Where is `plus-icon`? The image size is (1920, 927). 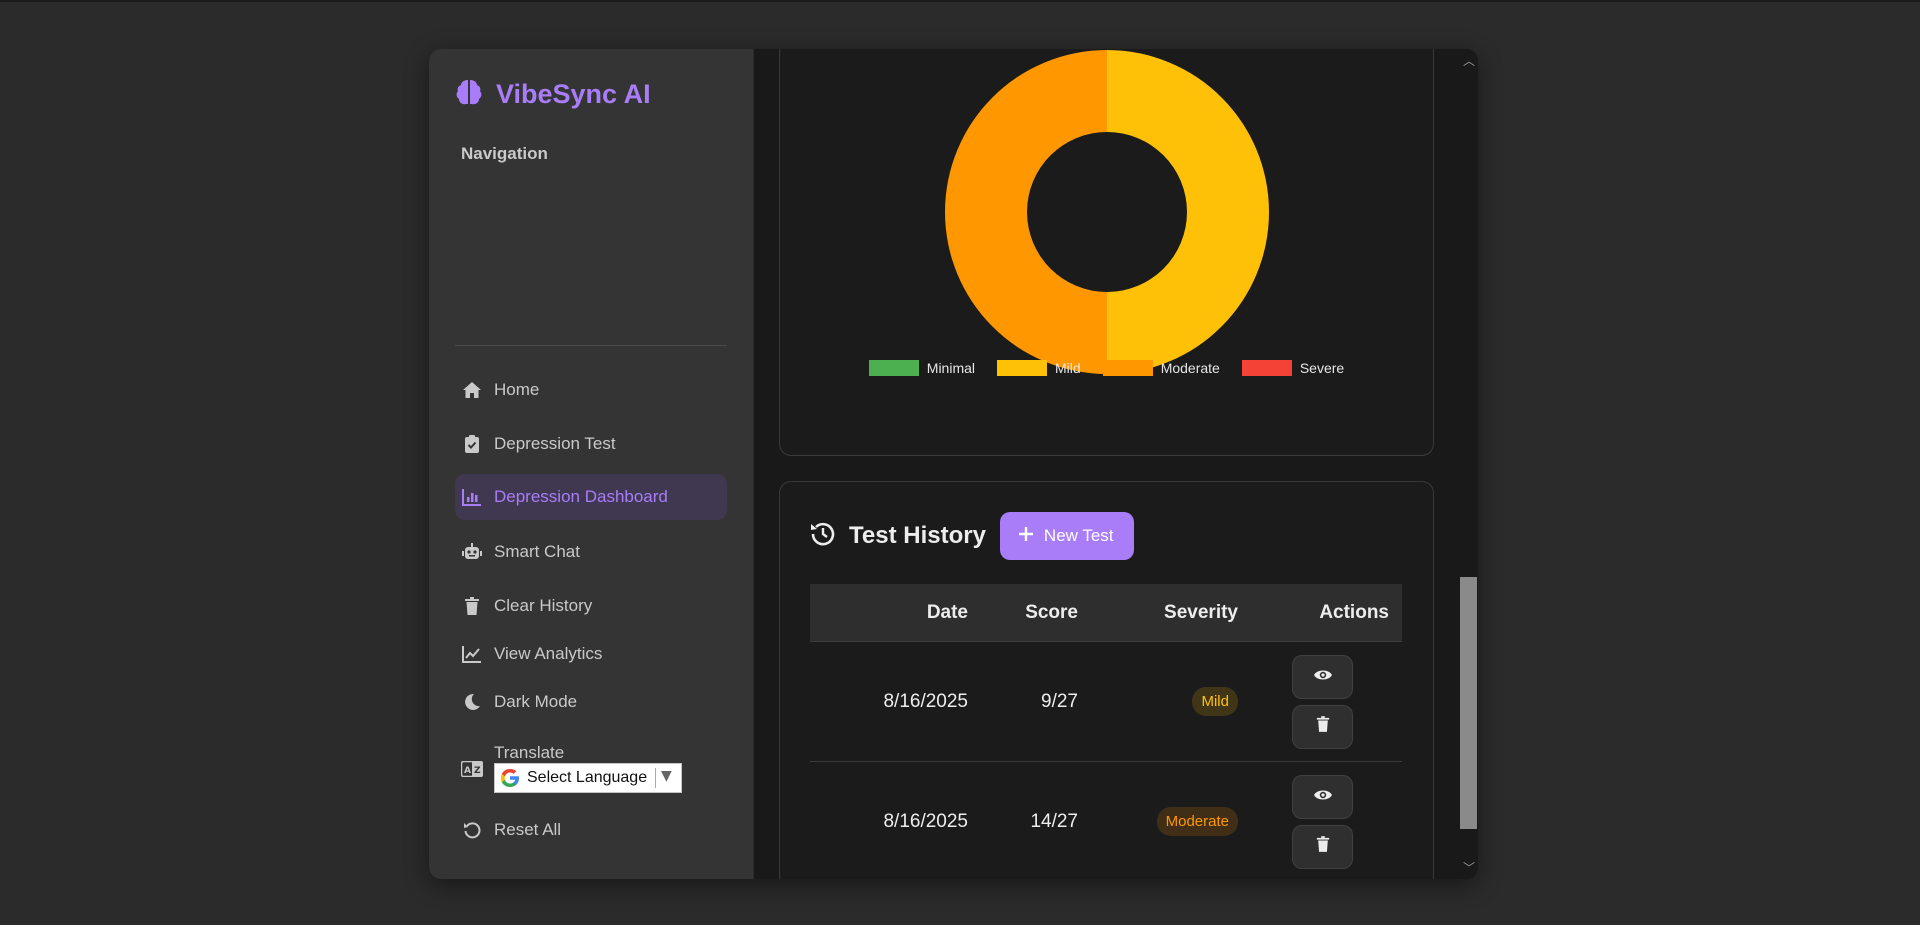 plus-icon is located at coordinates (1026, 536).